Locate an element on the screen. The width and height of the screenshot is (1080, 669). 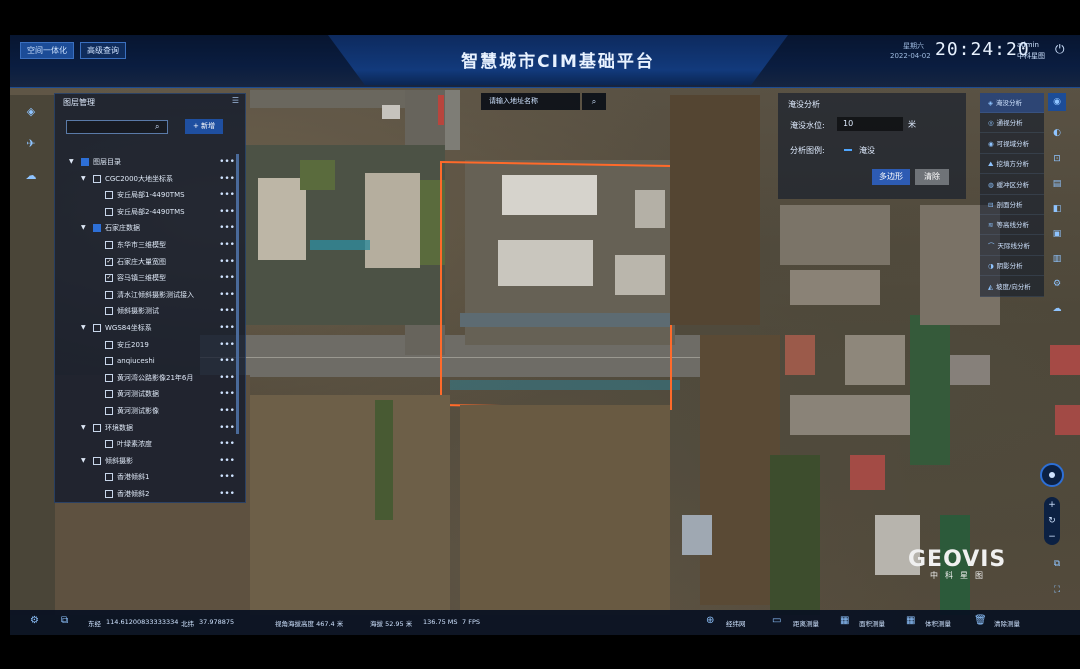
trash-icon: 🗑 is located at coordinates (980, 620).